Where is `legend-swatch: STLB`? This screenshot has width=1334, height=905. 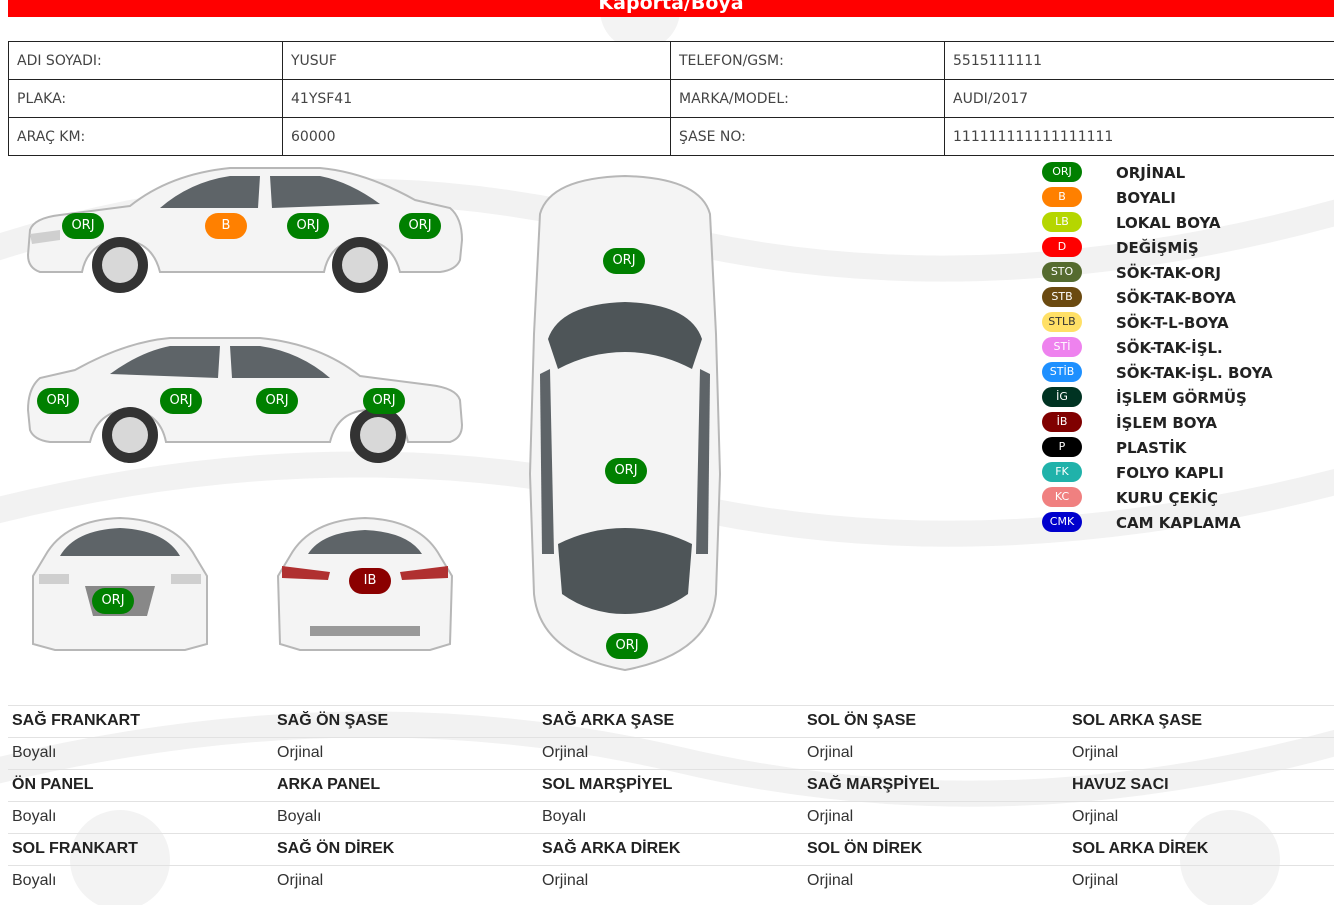 legend-swatch: STLB is located at coordinates (1062, 322).